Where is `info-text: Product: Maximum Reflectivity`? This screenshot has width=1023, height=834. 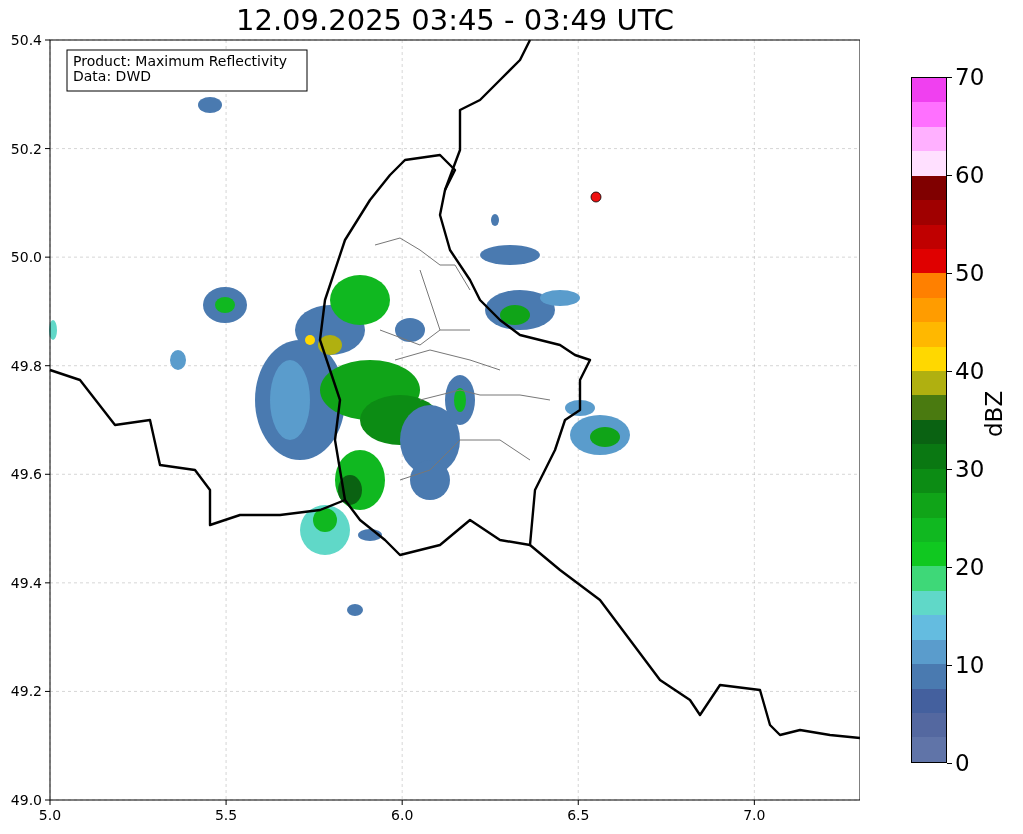 info-text: Product: Maximum Reflectivity is located at coordinates (180, 61).